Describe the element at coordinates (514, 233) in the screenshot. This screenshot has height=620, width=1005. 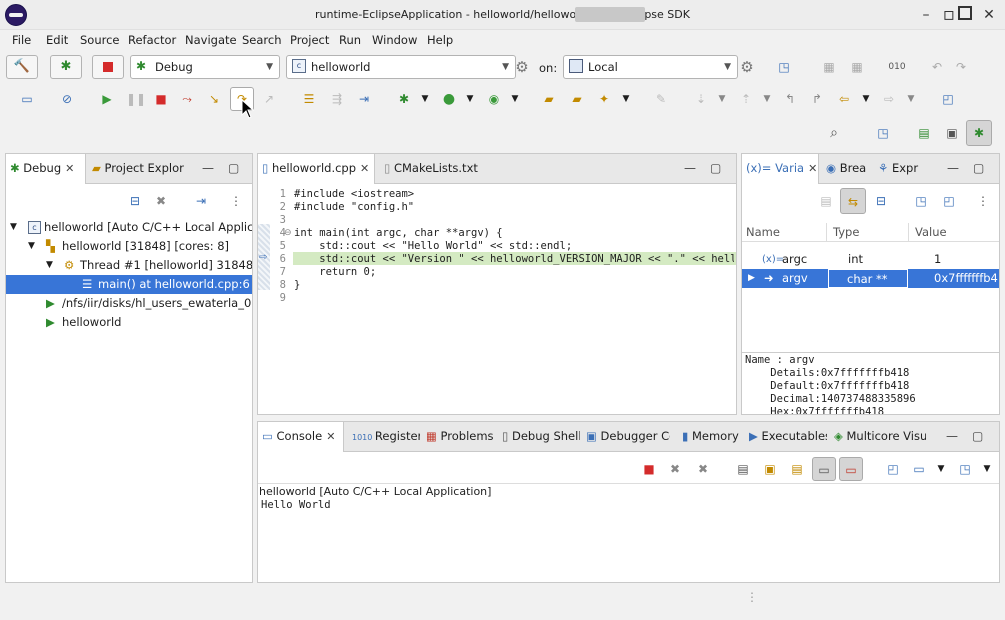
I see `code-line: int main(int argc, char **argv) {` at that location.